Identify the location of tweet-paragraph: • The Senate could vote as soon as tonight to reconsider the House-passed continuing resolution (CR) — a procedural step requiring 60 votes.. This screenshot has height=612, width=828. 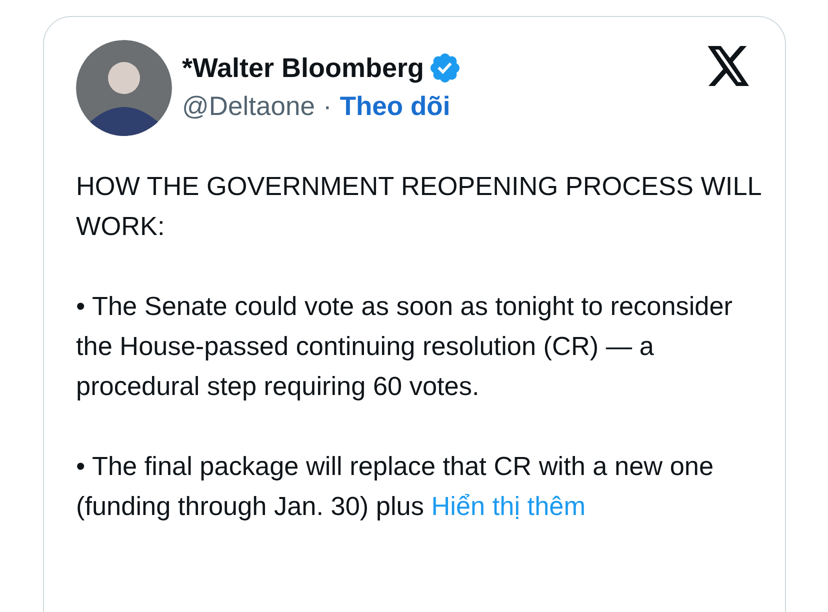
(405, 346).